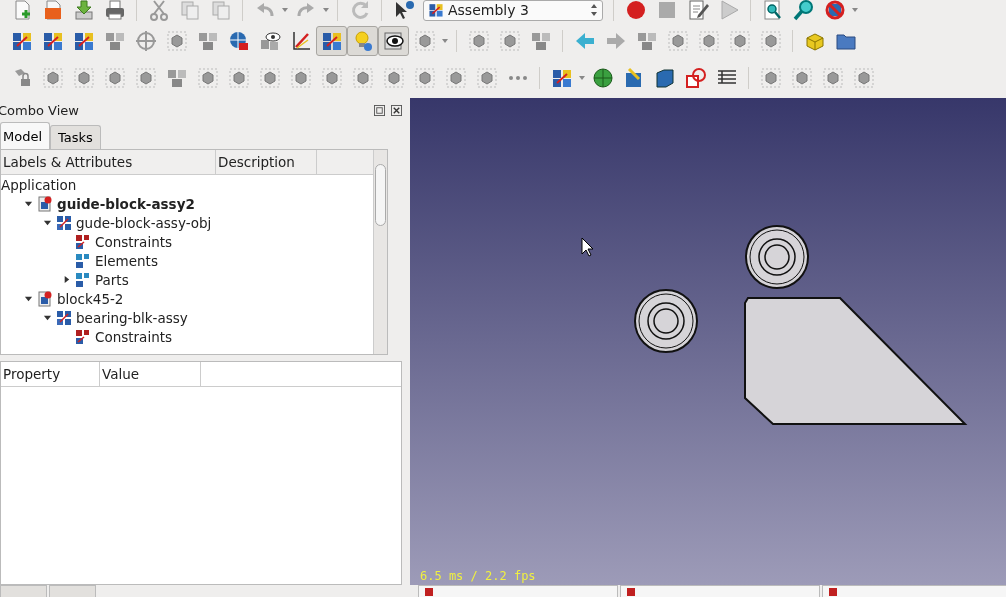  I want to click on spin-arrows-icon, so click(594, 10).